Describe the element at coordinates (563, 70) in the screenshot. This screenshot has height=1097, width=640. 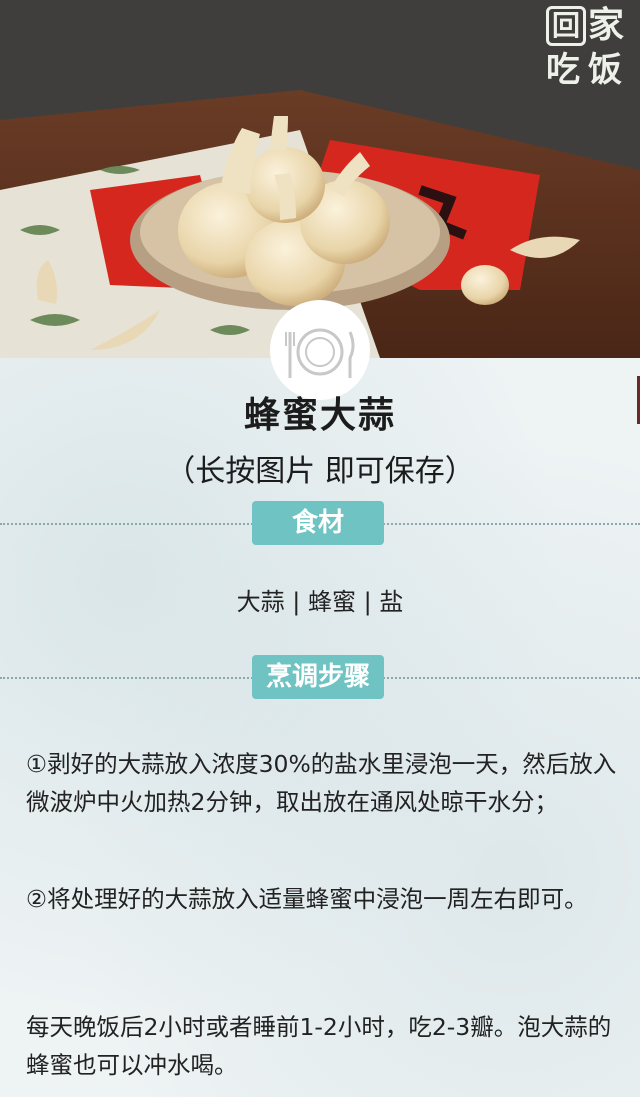
I see `logo-char-3: 吃` at that location.